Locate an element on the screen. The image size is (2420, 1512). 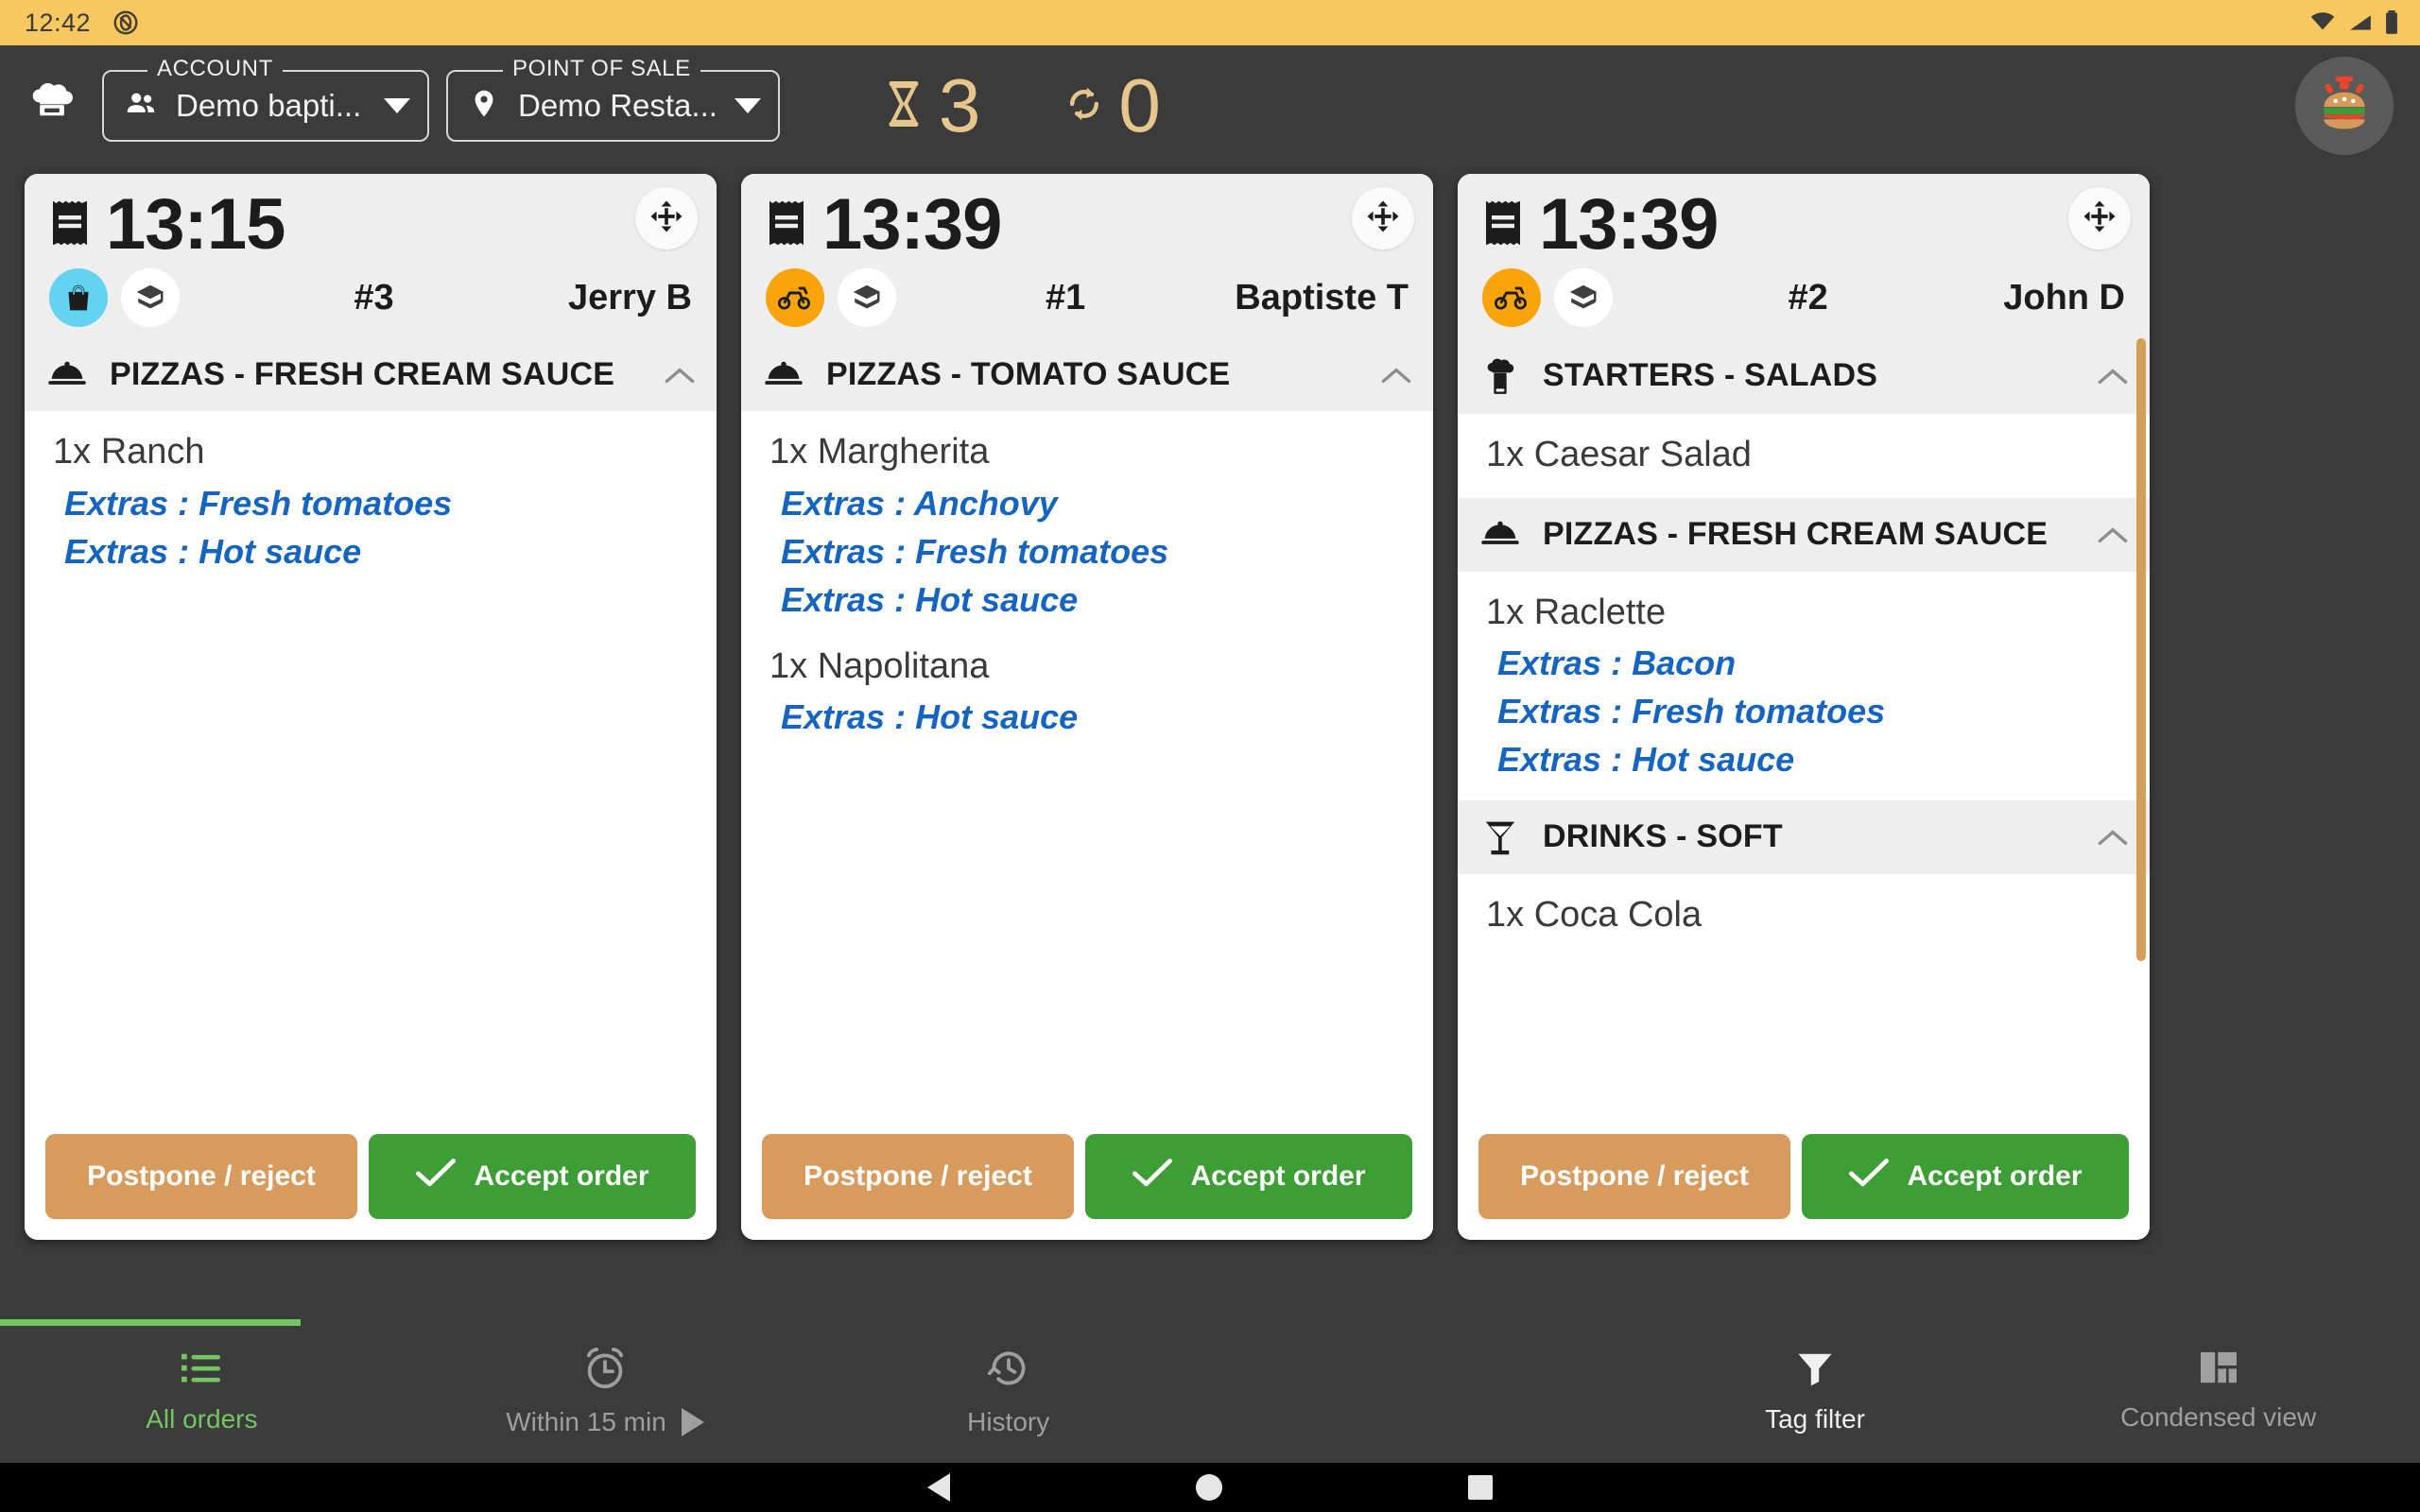
nav-label-tag-filter: Tag filter is located at coordinates (1815, 1418).